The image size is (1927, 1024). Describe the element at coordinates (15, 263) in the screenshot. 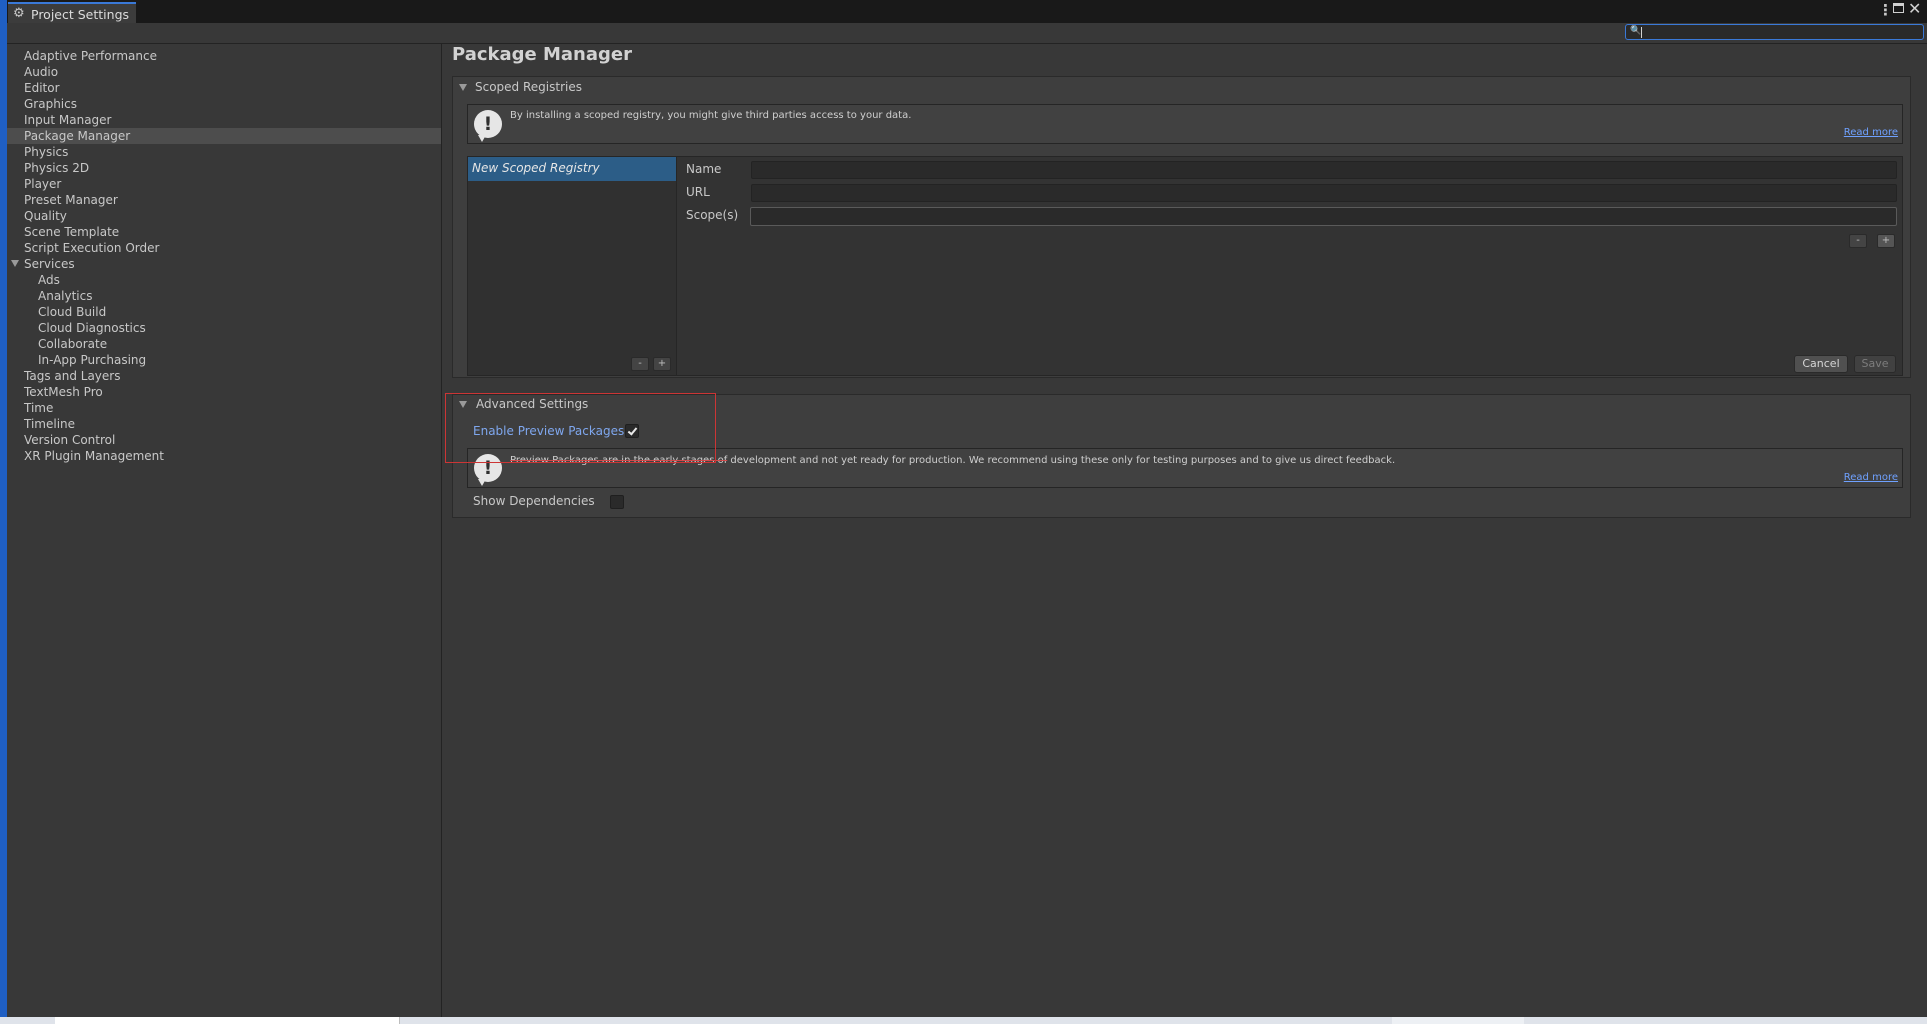

I see `expand-arrow-icon` at that location.